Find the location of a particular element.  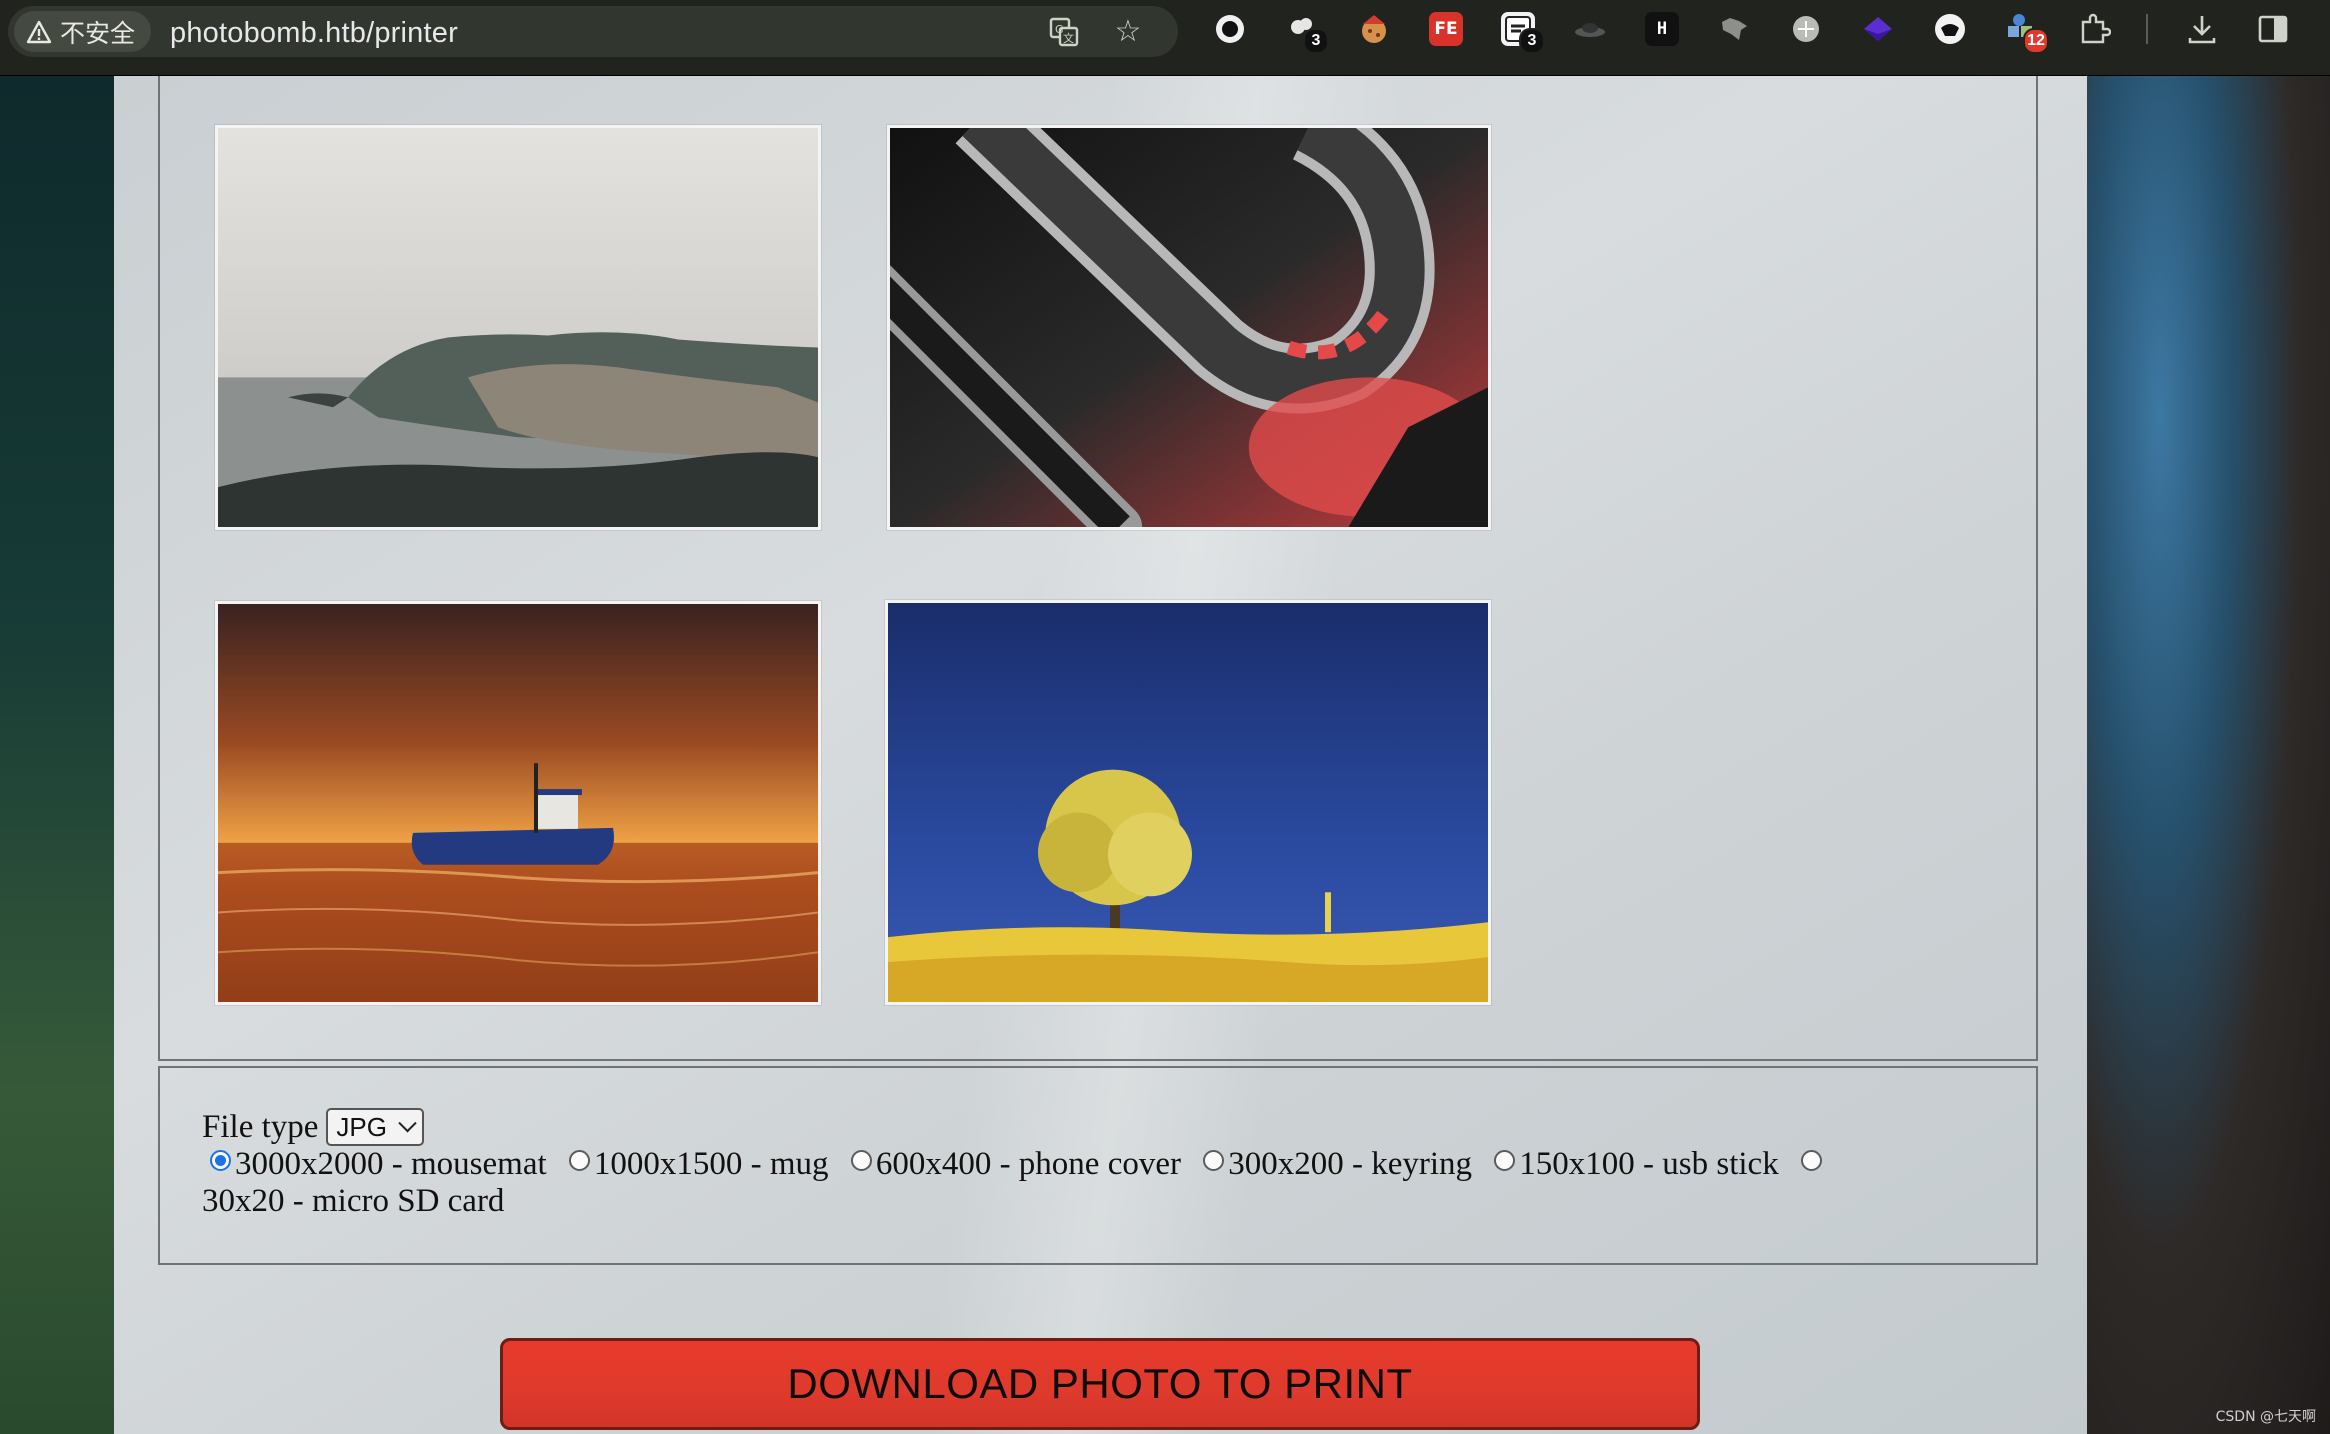

ext-cookie-icon is located at coordinates (1374, 29).